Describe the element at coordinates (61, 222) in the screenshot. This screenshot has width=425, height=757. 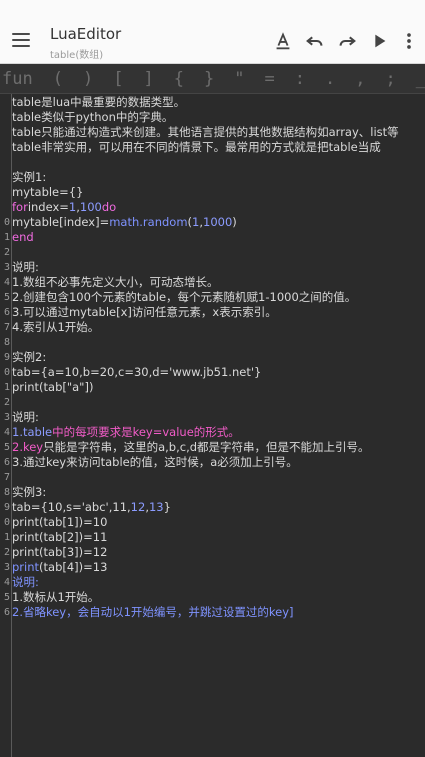
I see `code-token: mytable[index]=` at that location.